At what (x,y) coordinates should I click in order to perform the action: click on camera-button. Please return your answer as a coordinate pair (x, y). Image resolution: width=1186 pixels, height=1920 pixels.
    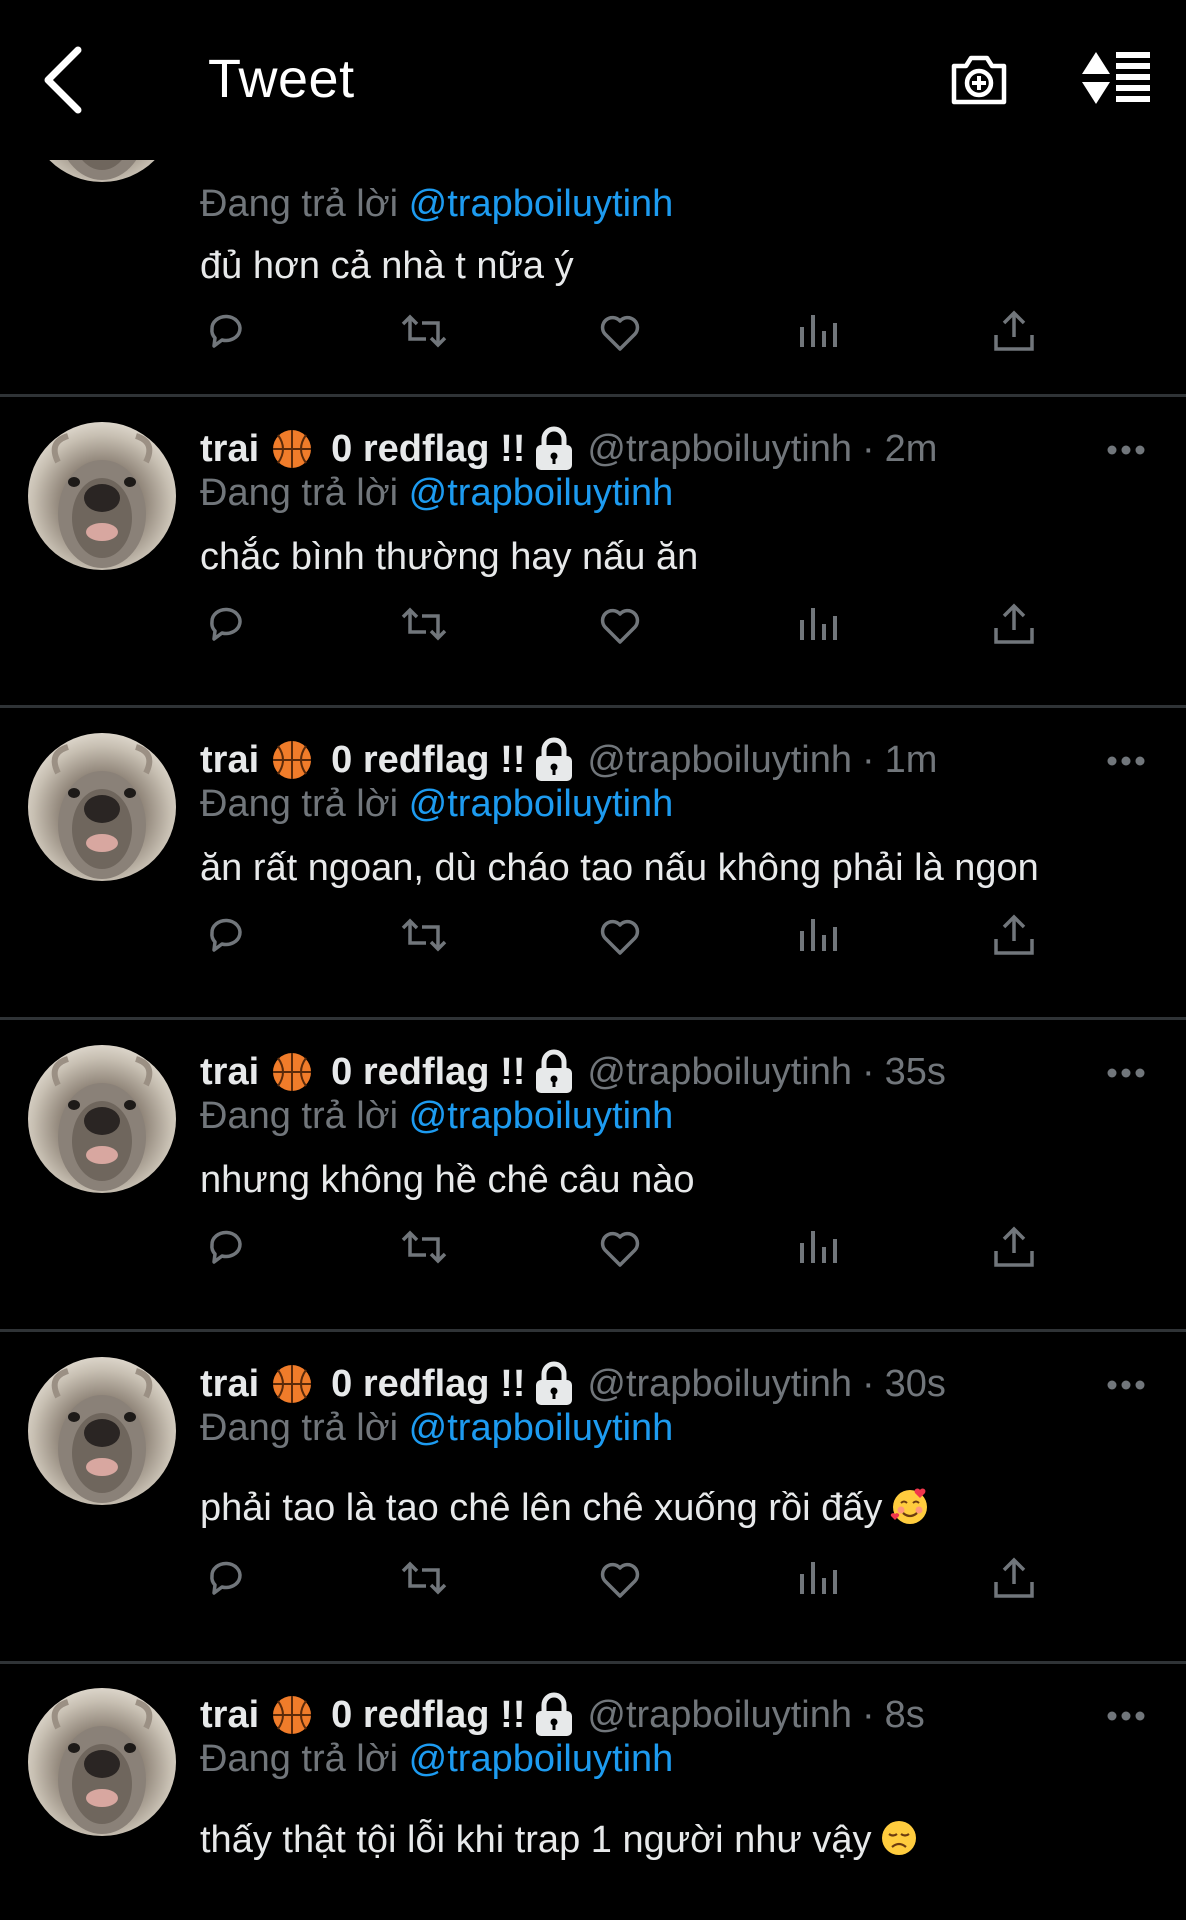
    Looking at the image, I should click on (979, 79).